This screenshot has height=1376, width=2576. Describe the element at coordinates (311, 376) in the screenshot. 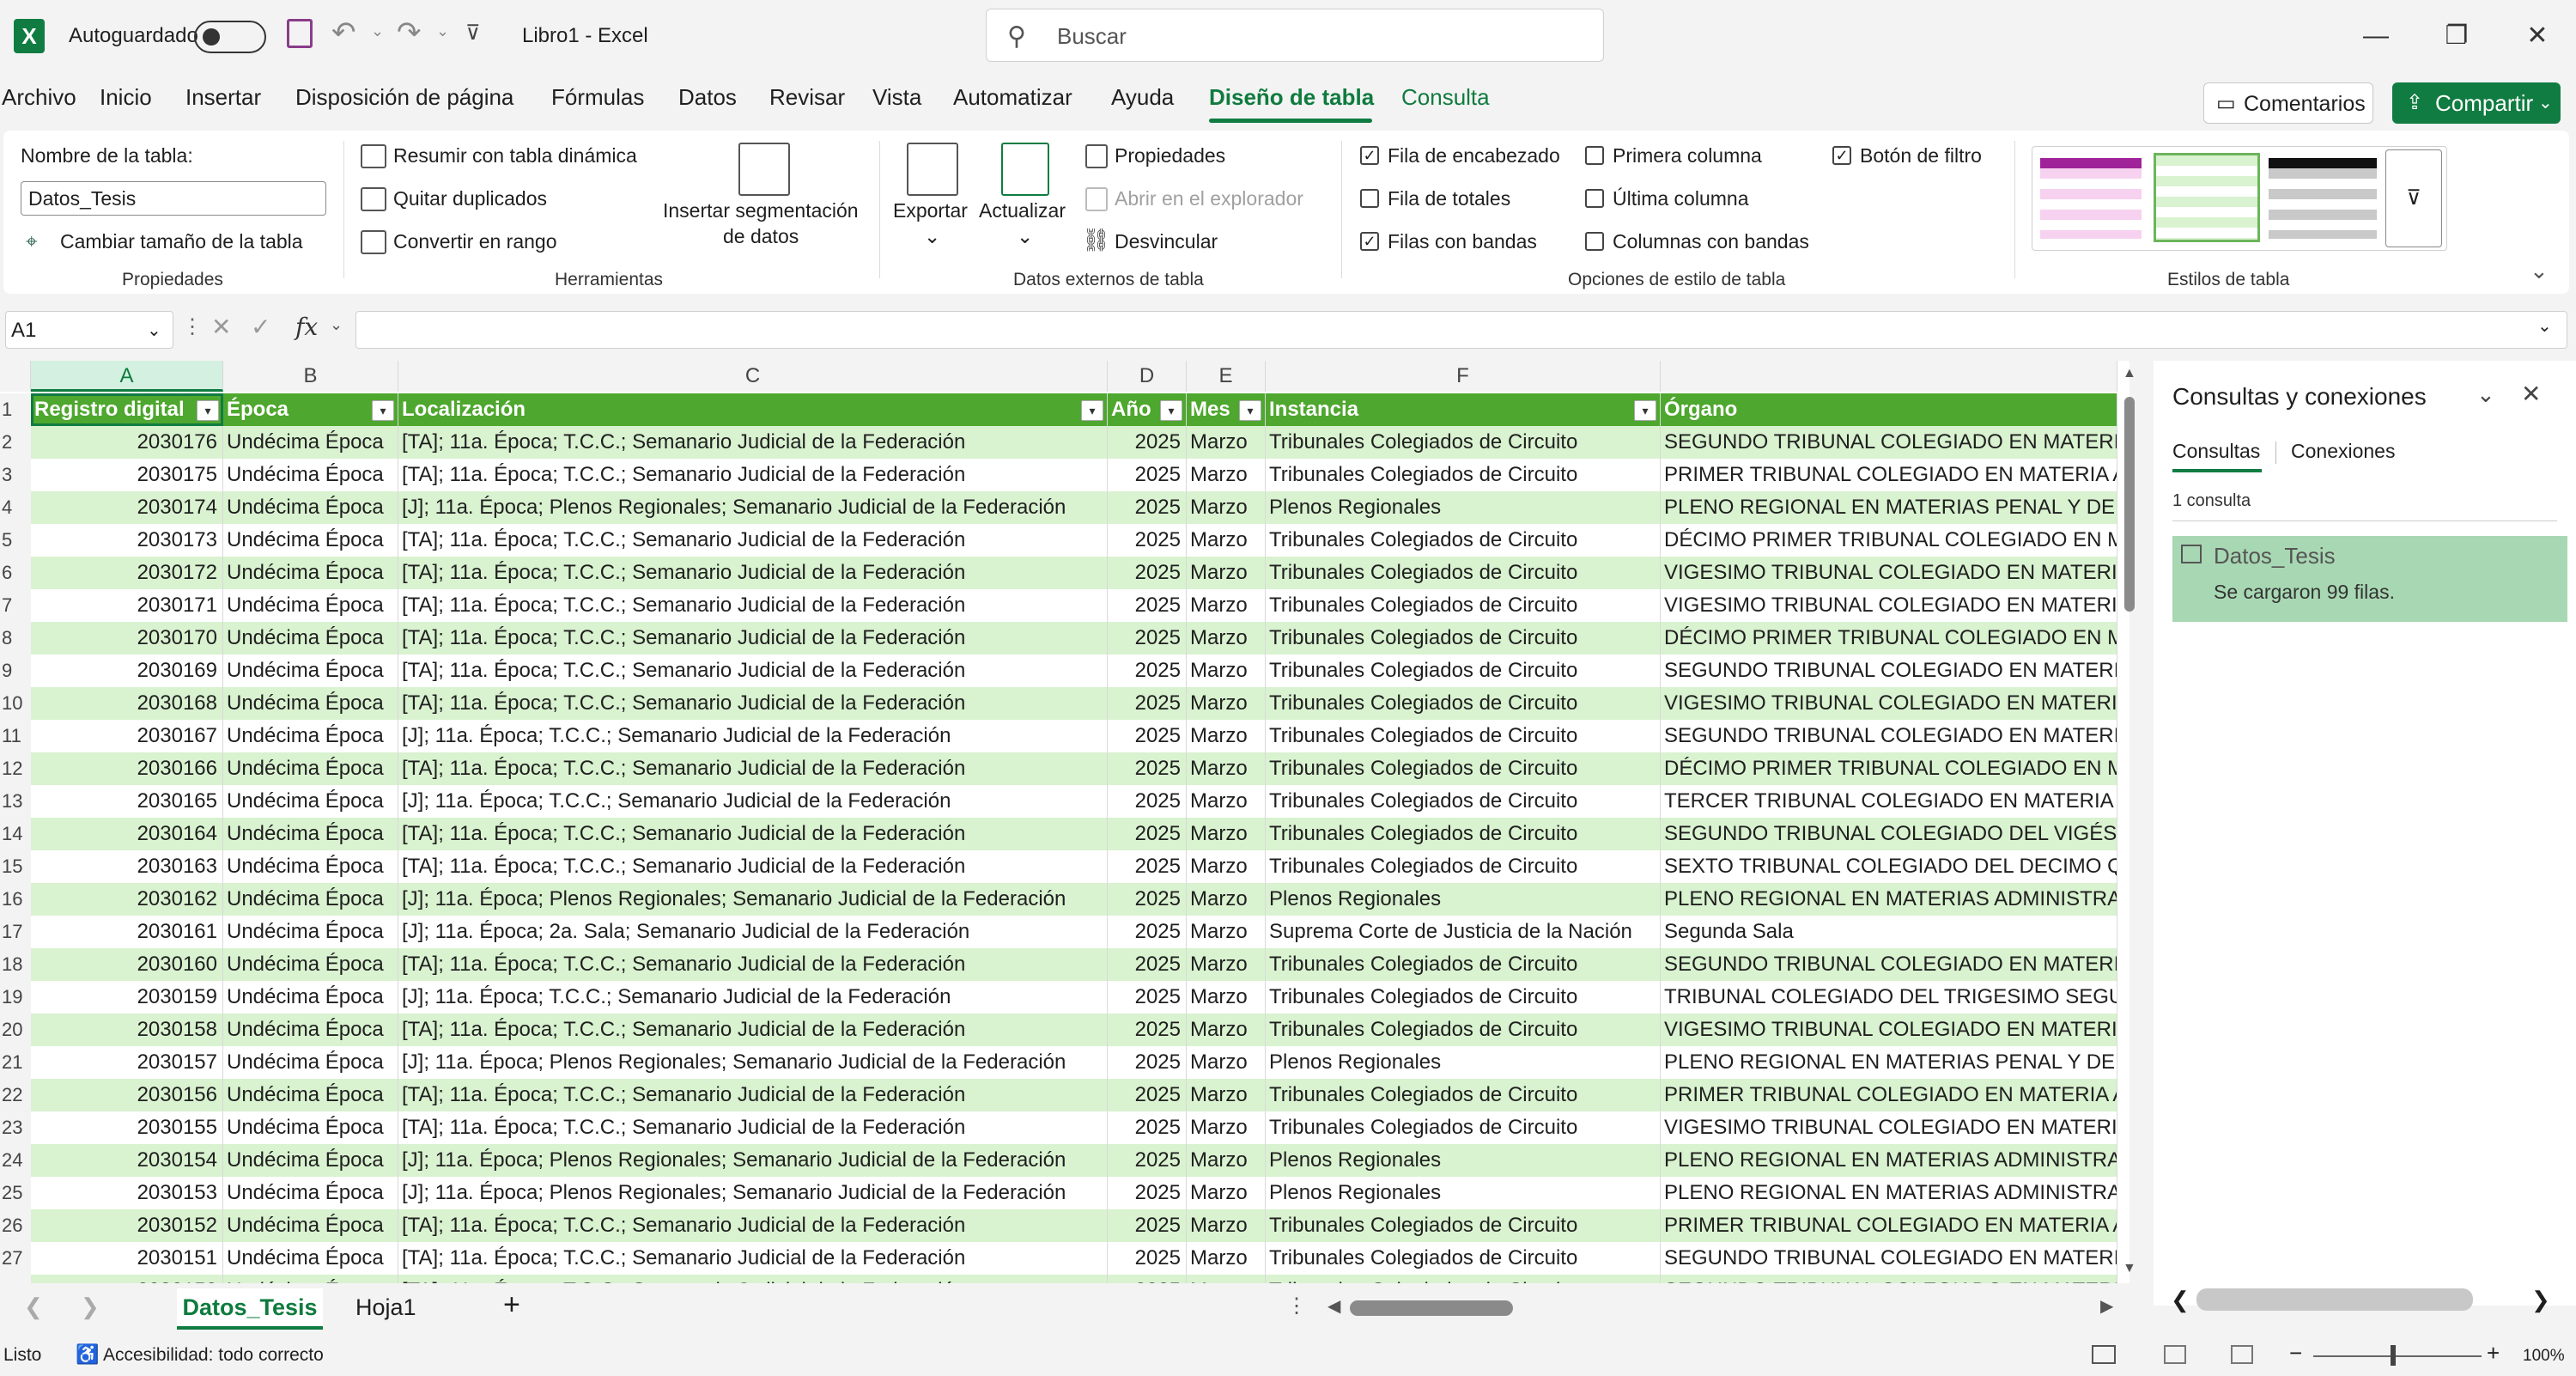

I see `column-header: B` at that location.